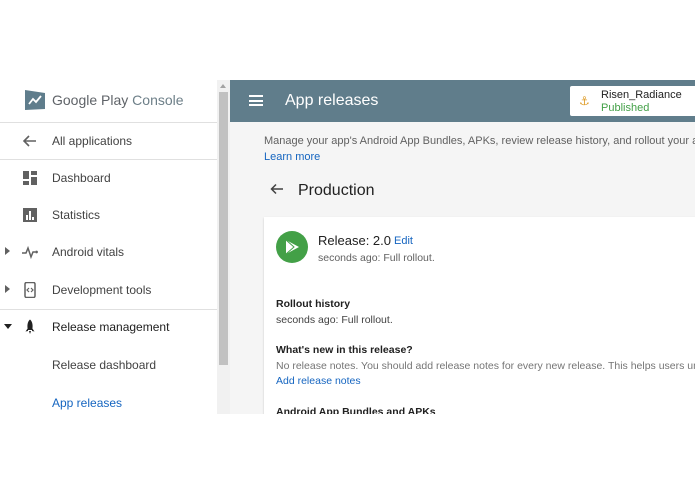 The height and width of the screenshot is (494, 695). I want to click on learn-more-link: Learn more, so click(292, 157).